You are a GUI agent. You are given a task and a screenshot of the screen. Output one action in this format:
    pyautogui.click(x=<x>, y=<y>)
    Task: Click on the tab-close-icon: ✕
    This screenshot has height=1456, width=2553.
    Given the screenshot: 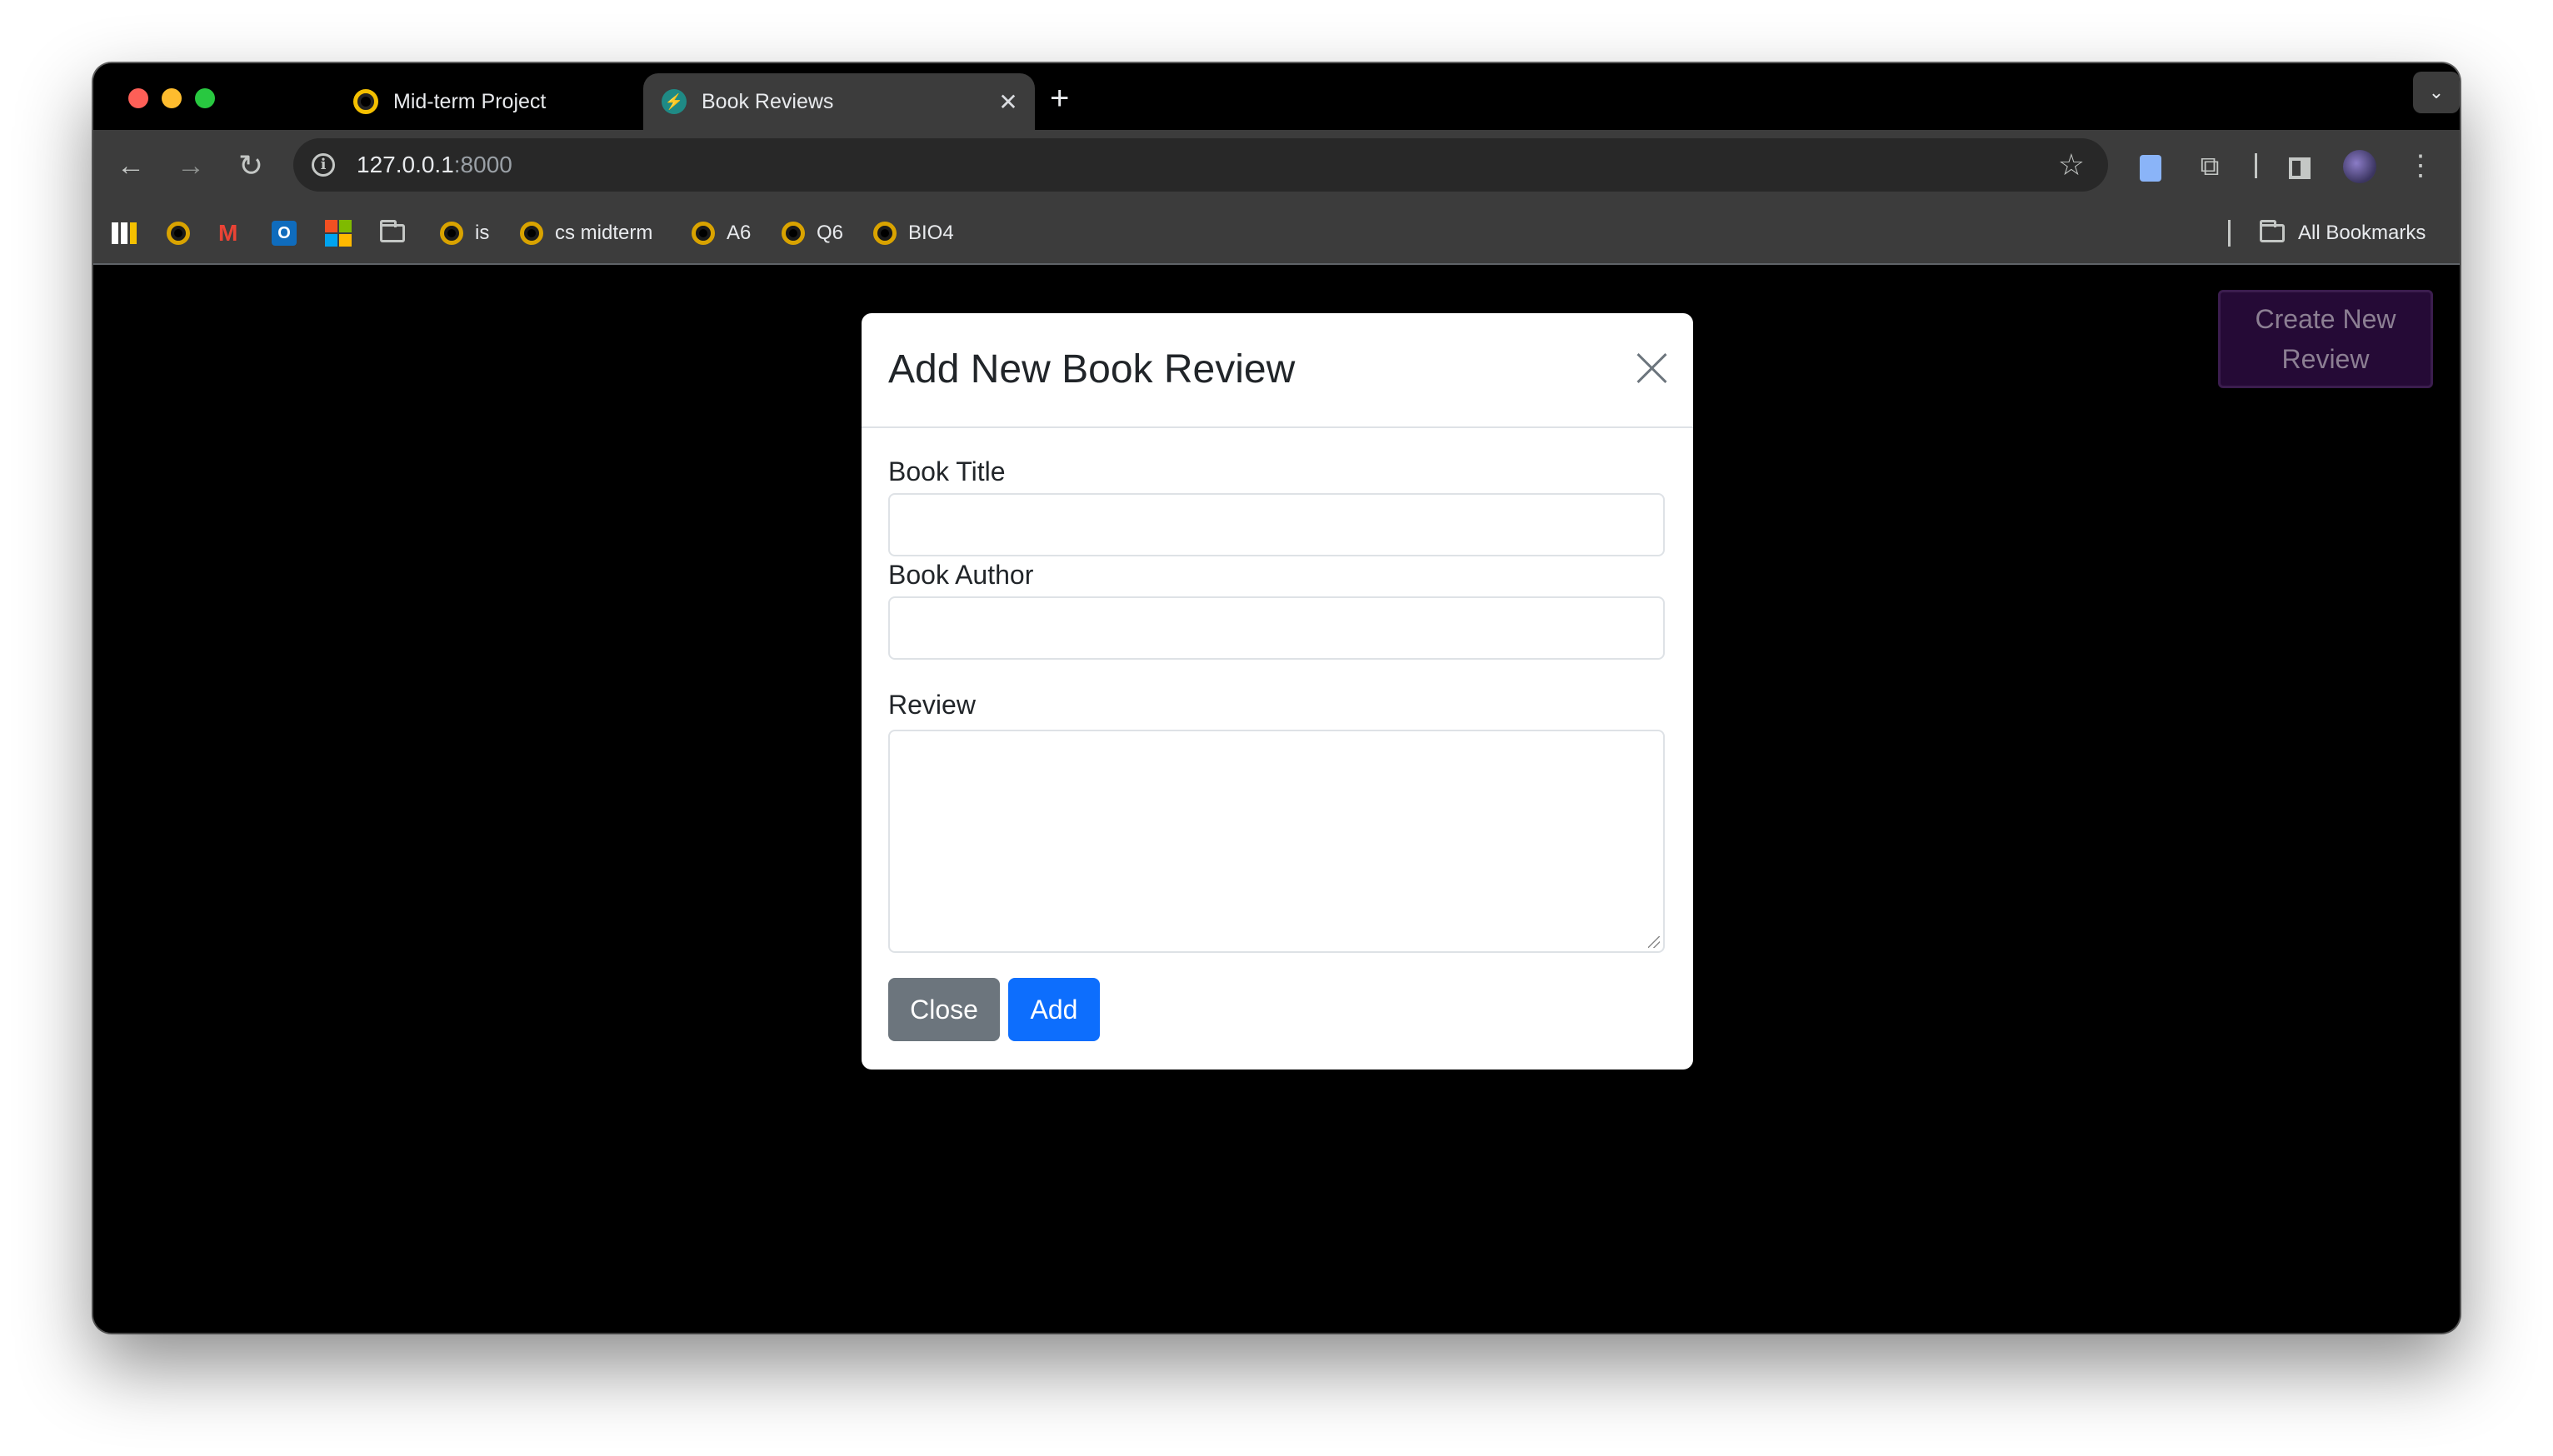 What is the action you would take?
    pyautogui.click(x=1008, y=102)
    